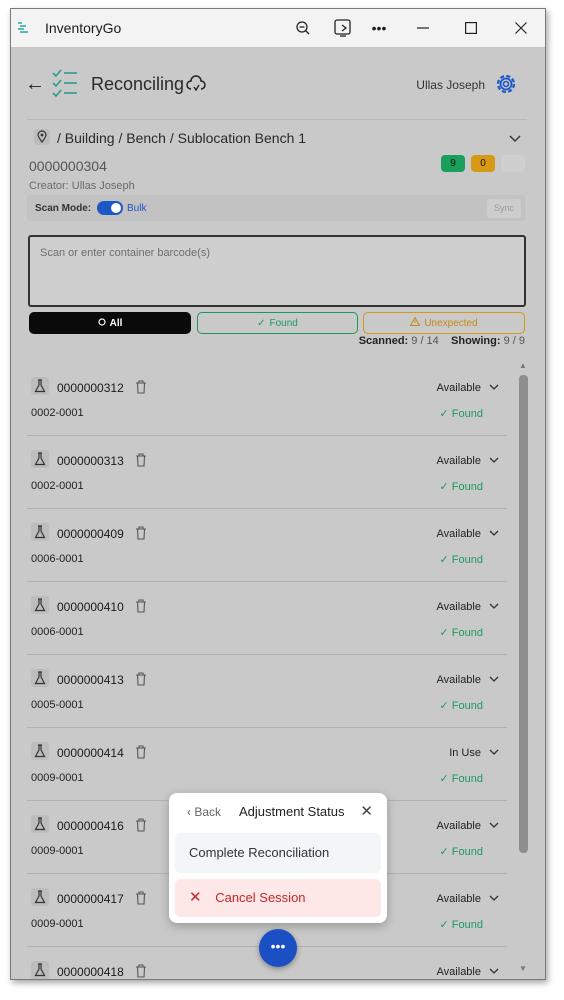 This screenshot has height=1000, width=564. I want to click on filter-all-button: All, so click(110, 323).